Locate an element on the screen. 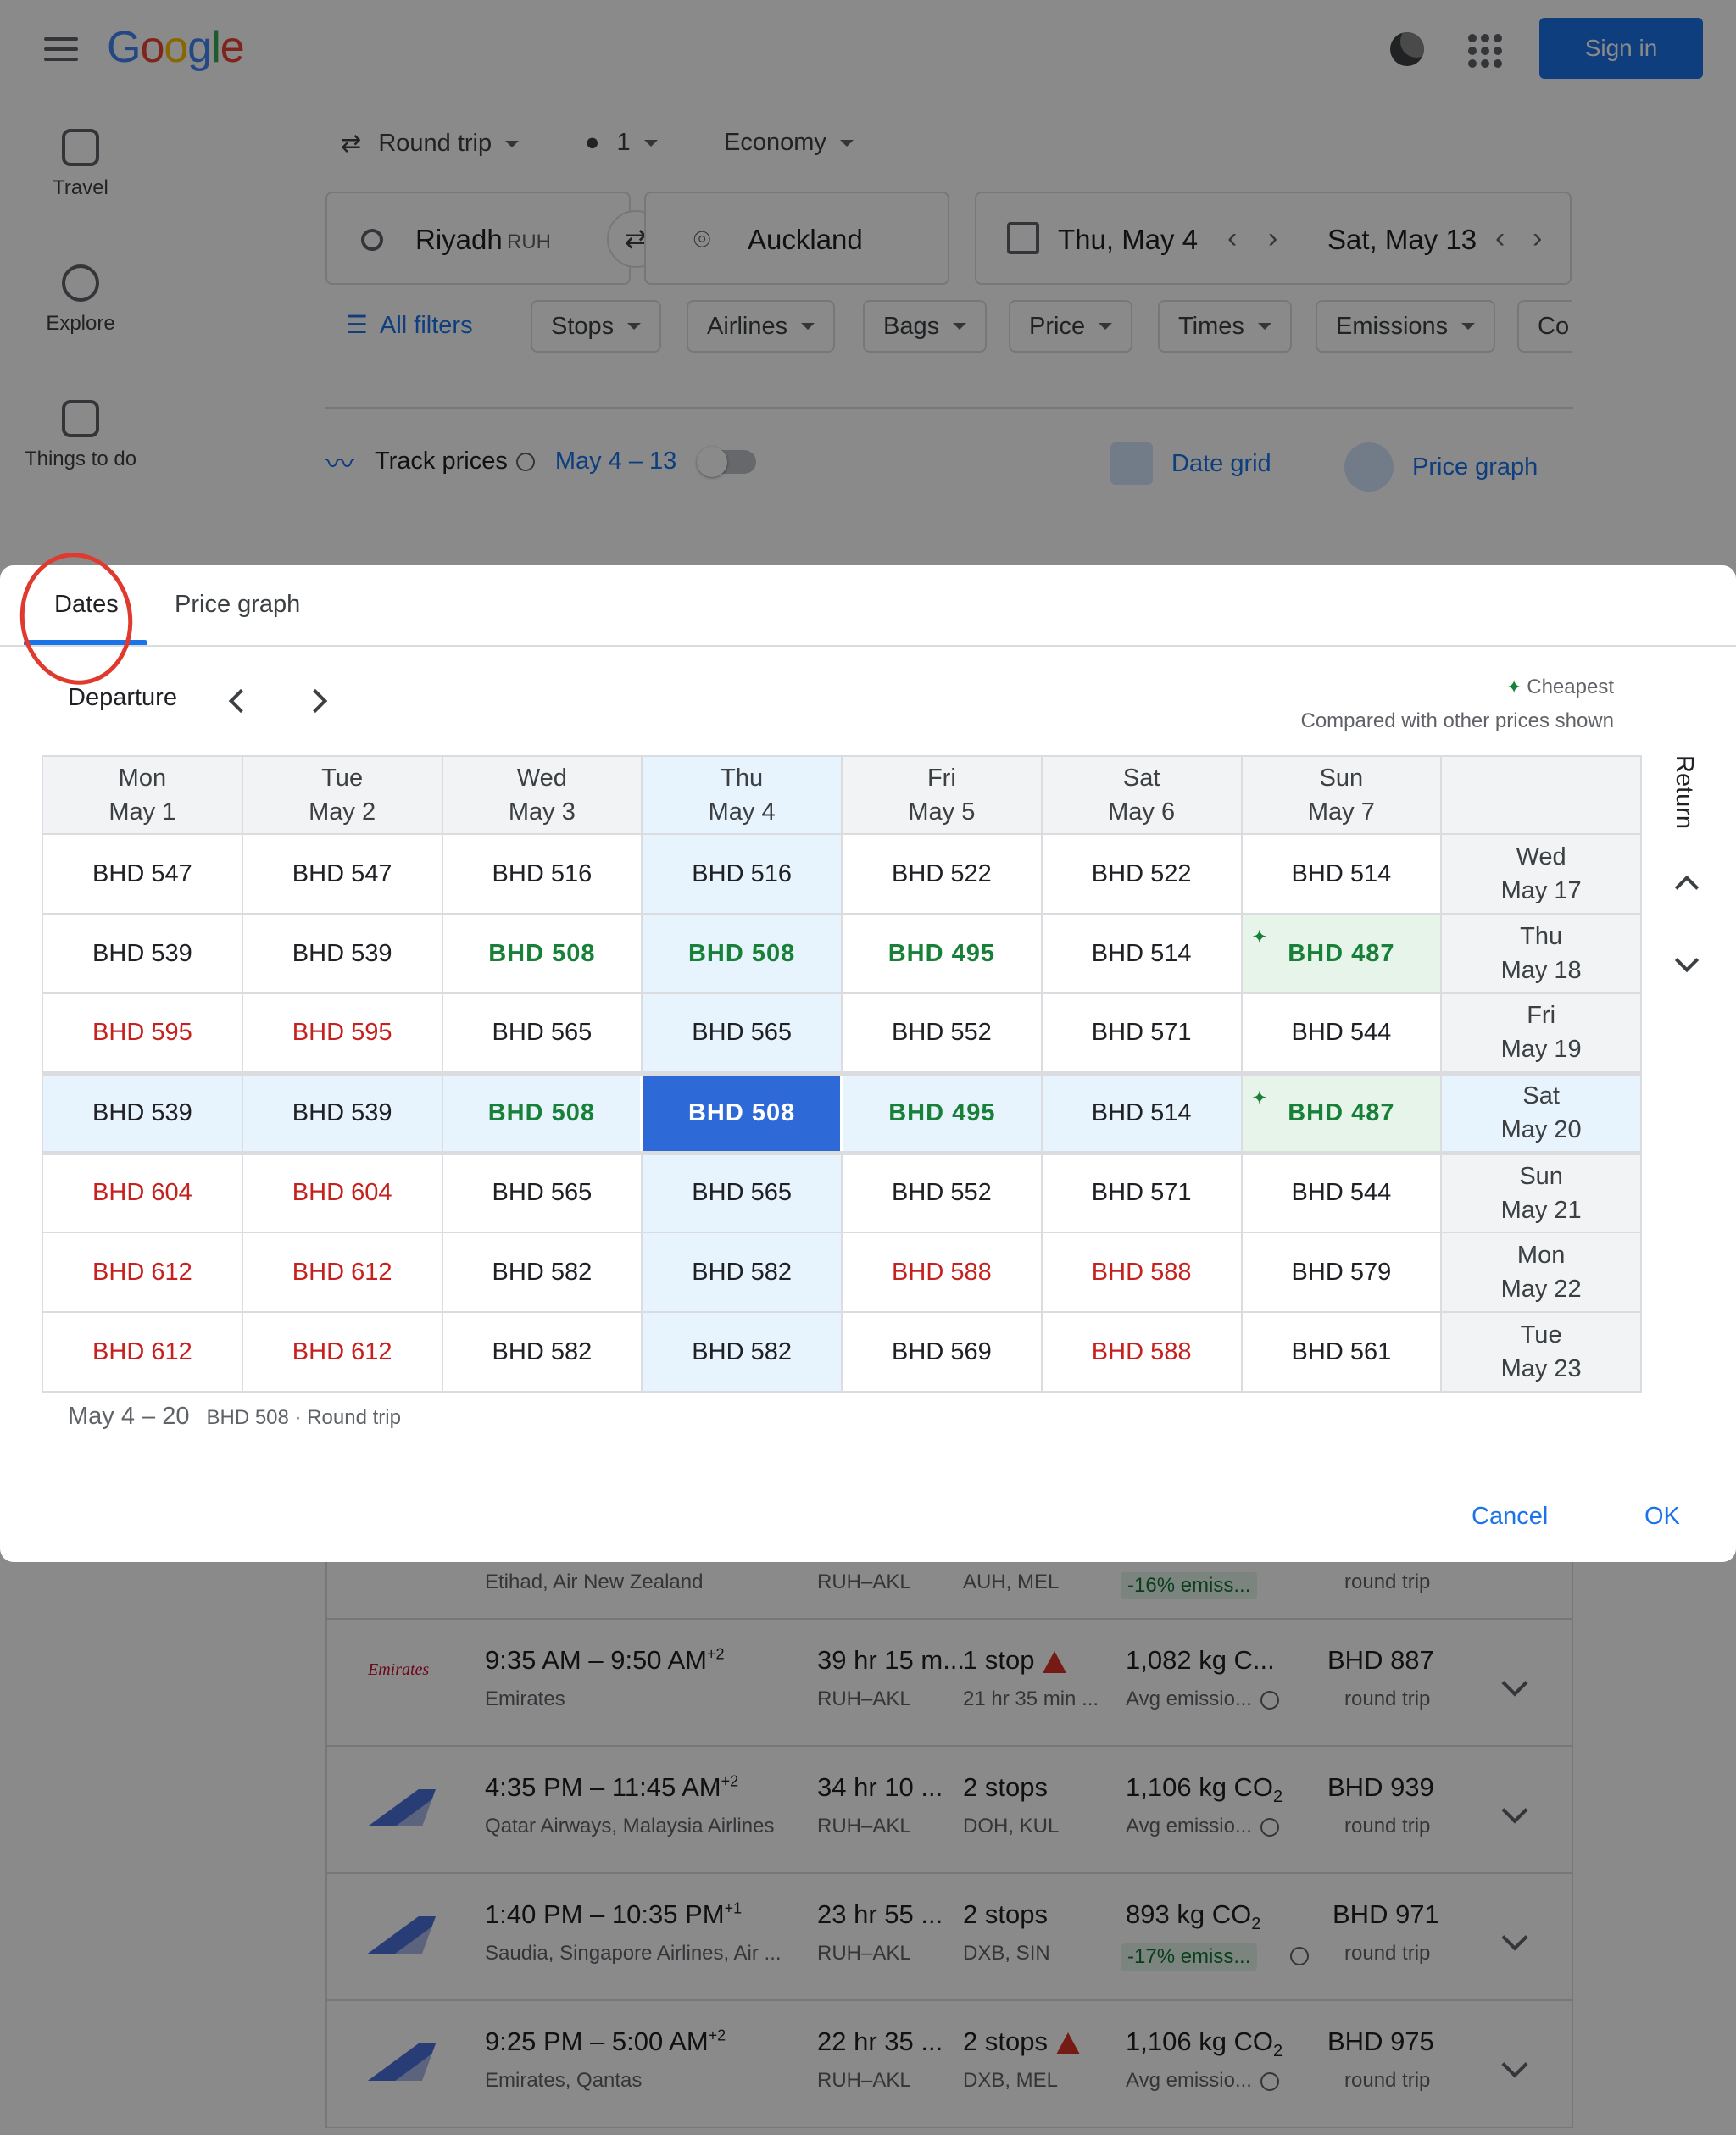 The height and width of the screenshot is (2135, 1736). column-day: Thu is located at coordinates (742, 778).